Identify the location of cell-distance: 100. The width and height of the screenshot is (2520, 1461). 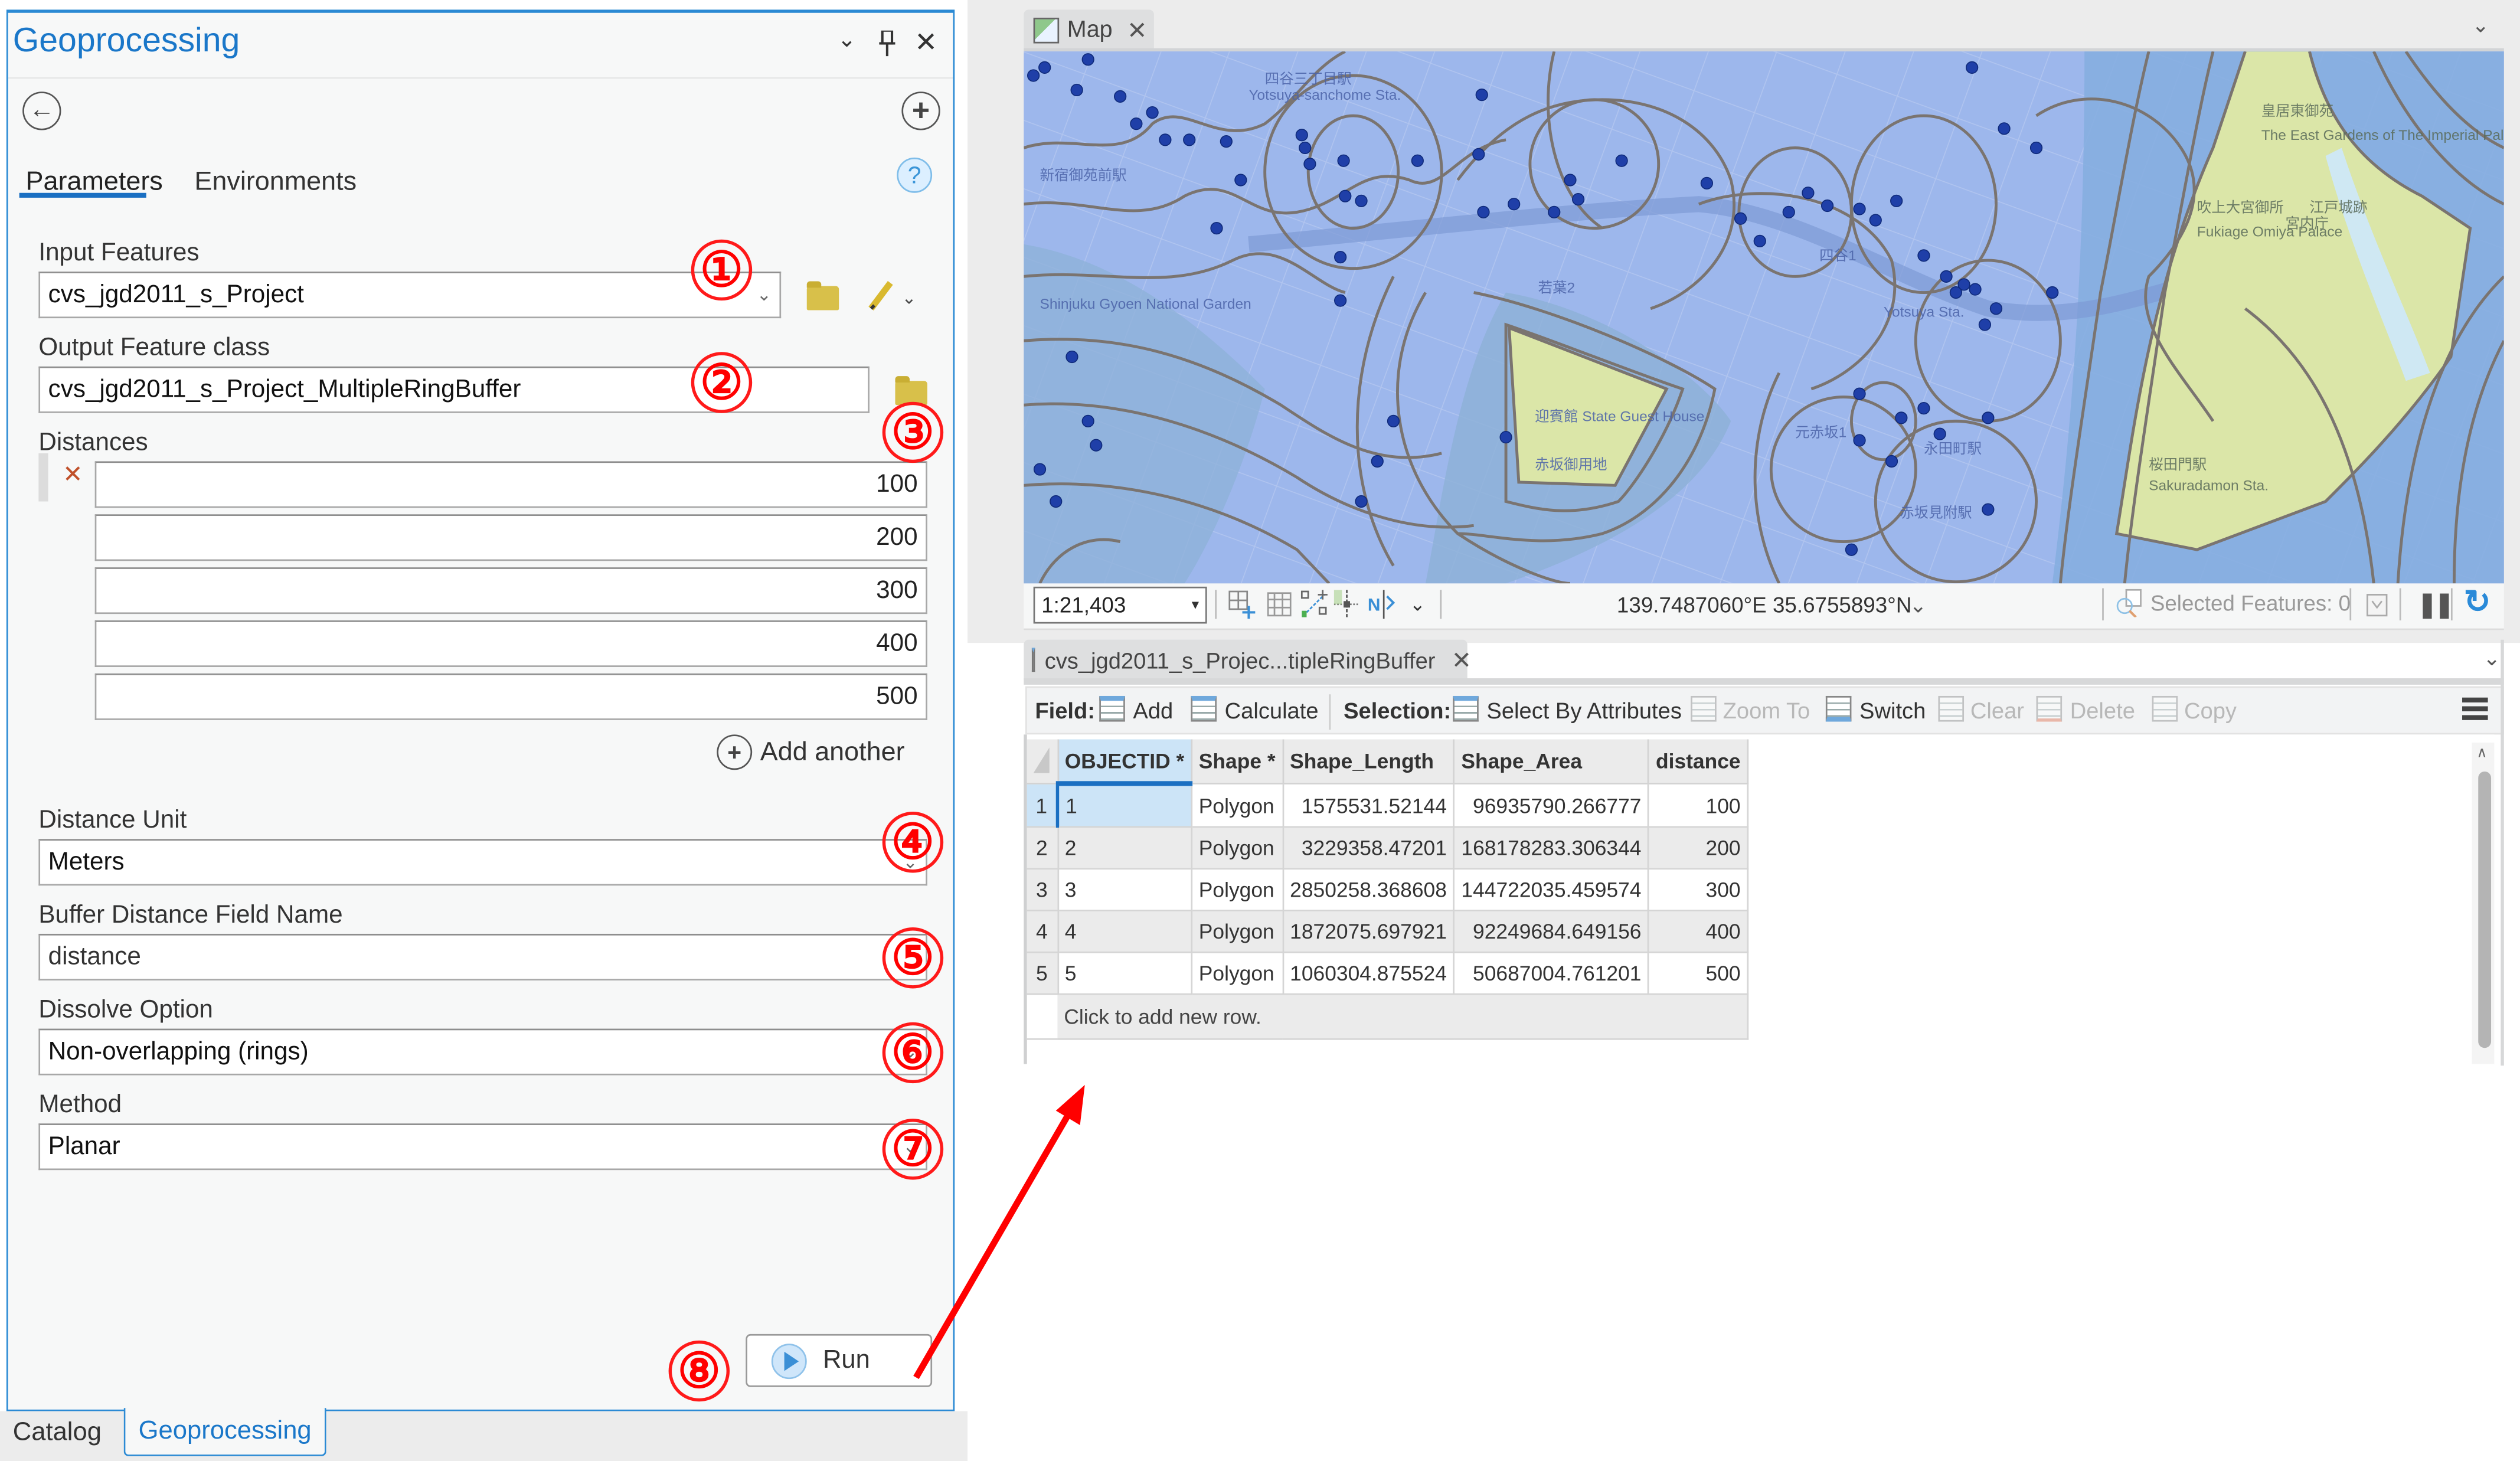
(1699, 805).